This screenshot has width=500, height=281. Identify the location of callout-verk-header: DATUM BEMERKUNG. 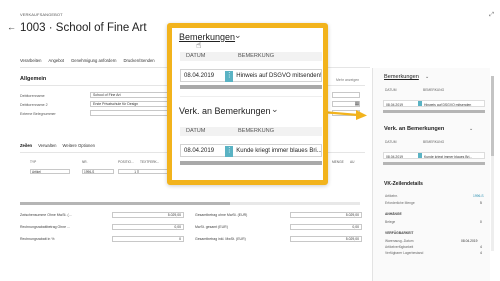
(251, 131).